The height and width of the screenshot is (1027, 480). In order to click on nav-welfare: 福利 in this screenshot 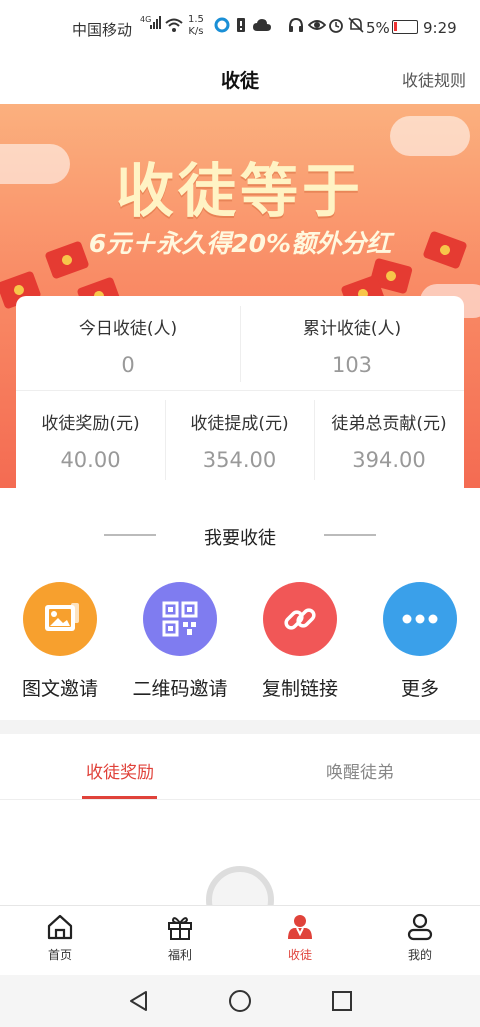, I will do `click(180, 937)`.